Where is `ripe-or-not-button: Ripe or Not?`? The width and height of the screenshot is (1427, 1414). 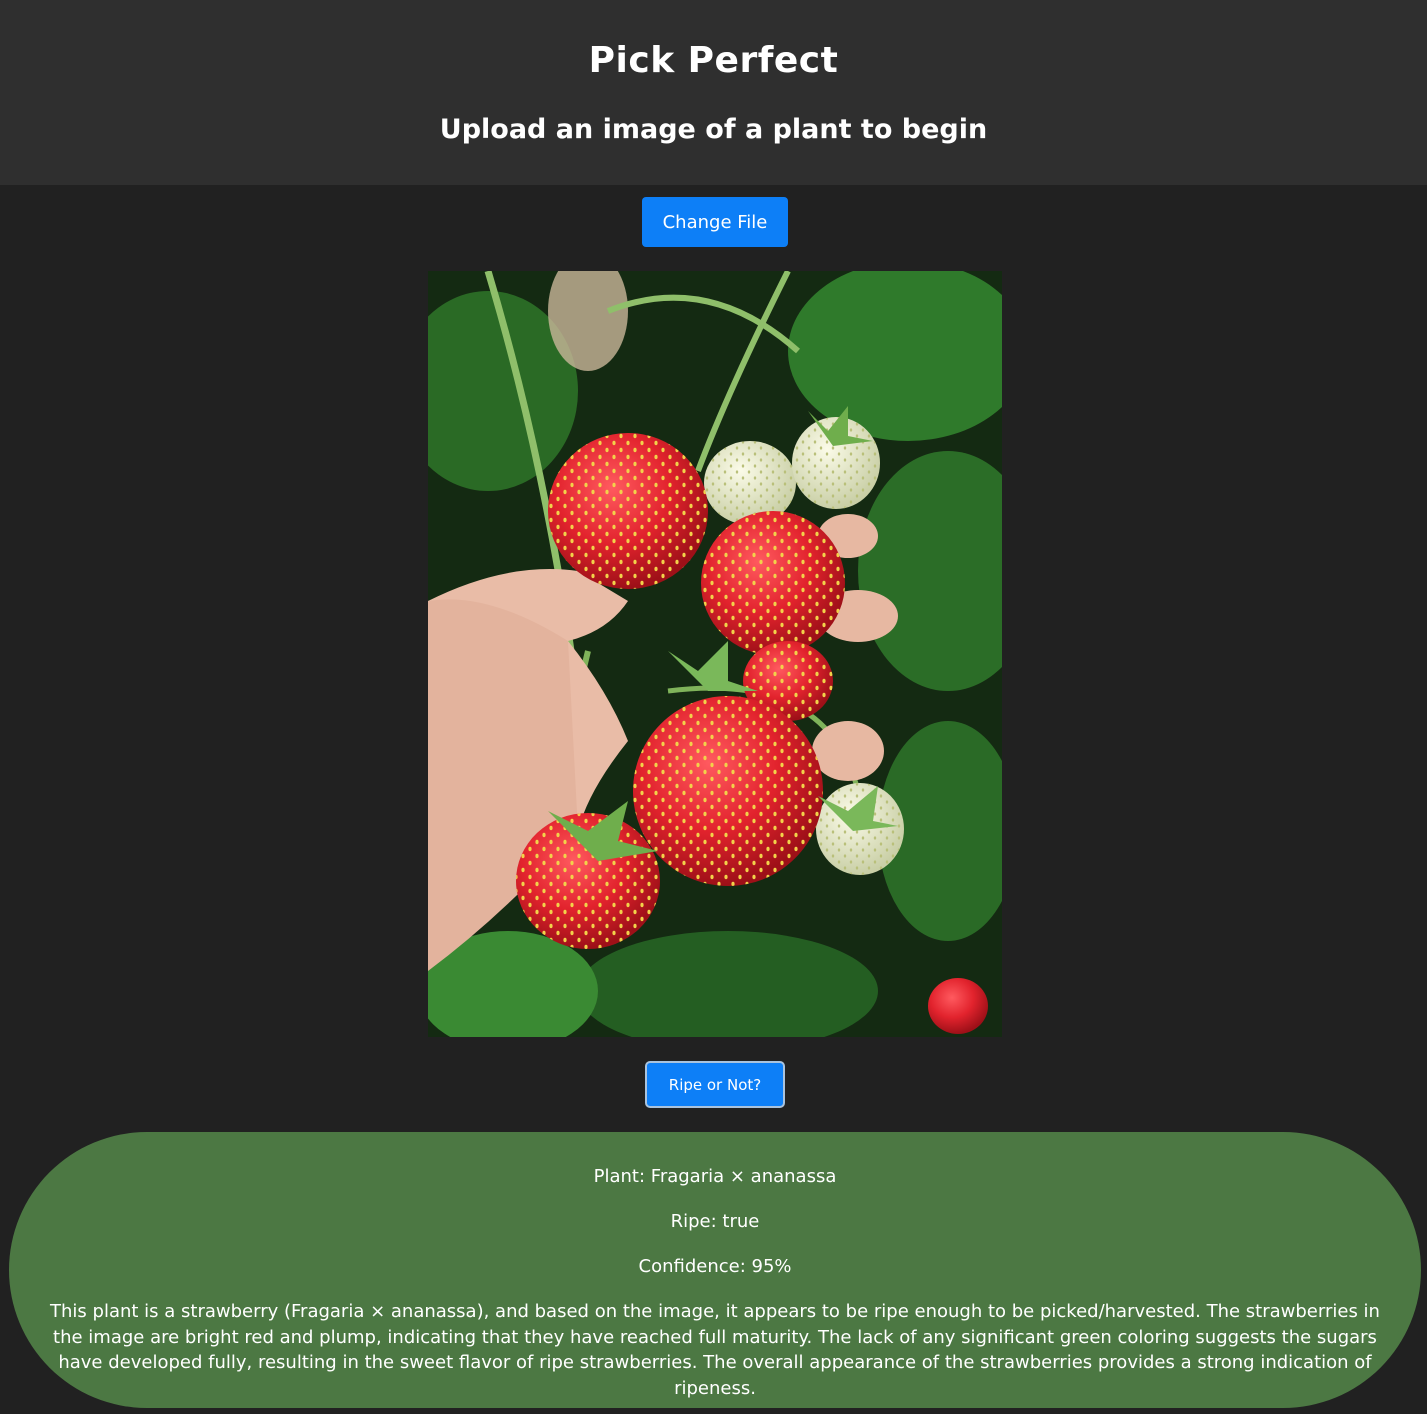
ripe-or-not-button: Ripe or Not? is located at coordinates (715, 1084).